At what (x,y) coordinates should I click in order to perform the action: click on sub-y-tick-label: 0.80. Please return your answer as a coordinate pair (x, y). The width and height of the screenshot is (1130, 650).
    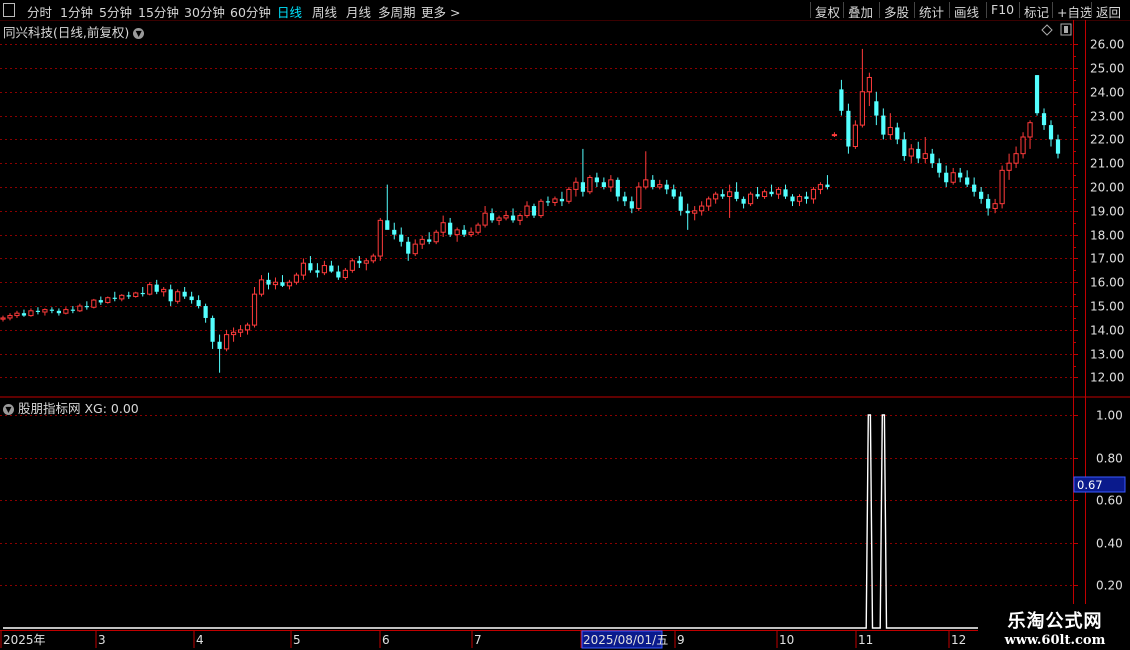
    Looking at the image, I should click on (1109, 459).